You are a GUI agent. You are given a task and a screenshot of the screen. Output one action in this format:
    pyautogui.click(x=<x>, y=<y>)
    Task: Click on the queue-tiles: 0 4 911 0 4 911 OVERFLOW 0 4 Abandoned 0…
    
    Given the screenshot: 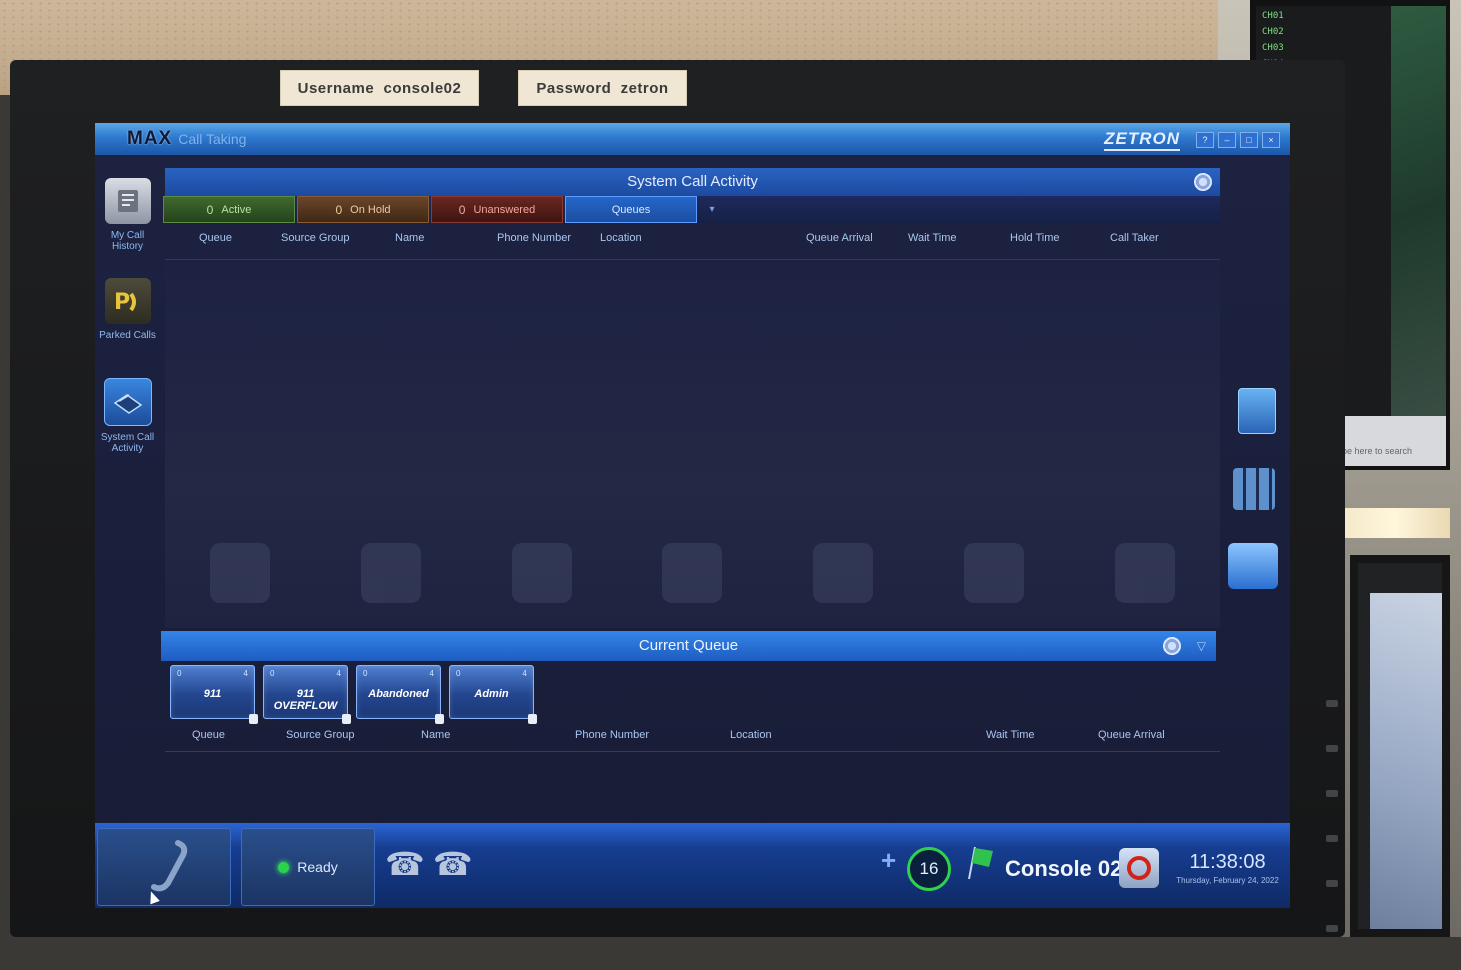 What is the action you would take?
    pyautogui.click(x=353, y=694)
    